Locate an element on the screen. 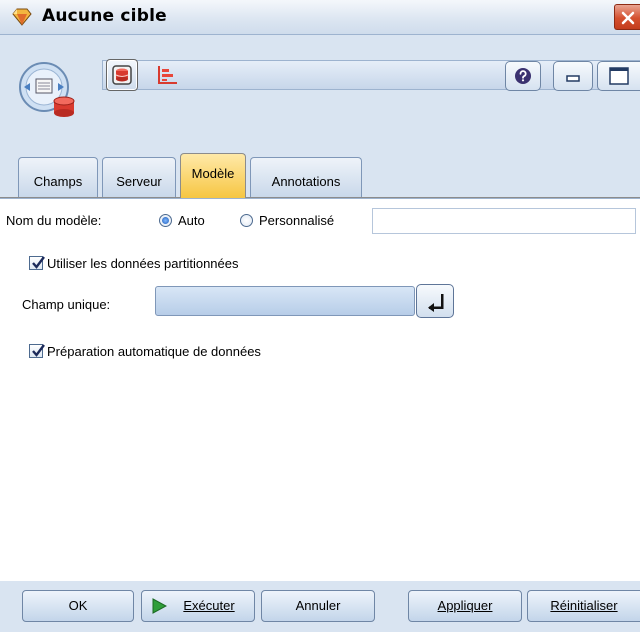 The height and width of the screenshot is (632, 640). unique-field-label: Champ unique: is located at coordinates (66, 304).